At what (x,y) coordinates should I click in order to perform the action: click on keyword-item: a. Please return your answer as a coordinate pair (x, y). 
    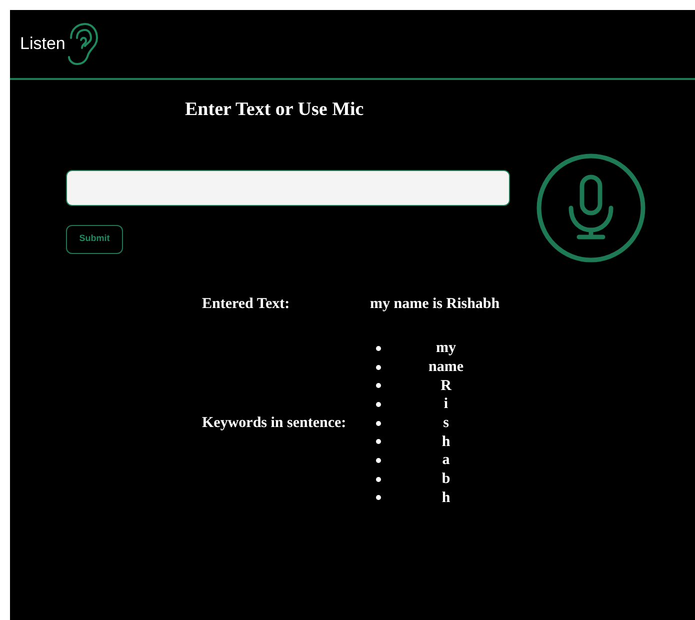
    Looking at the image, I should click on (446, 460).